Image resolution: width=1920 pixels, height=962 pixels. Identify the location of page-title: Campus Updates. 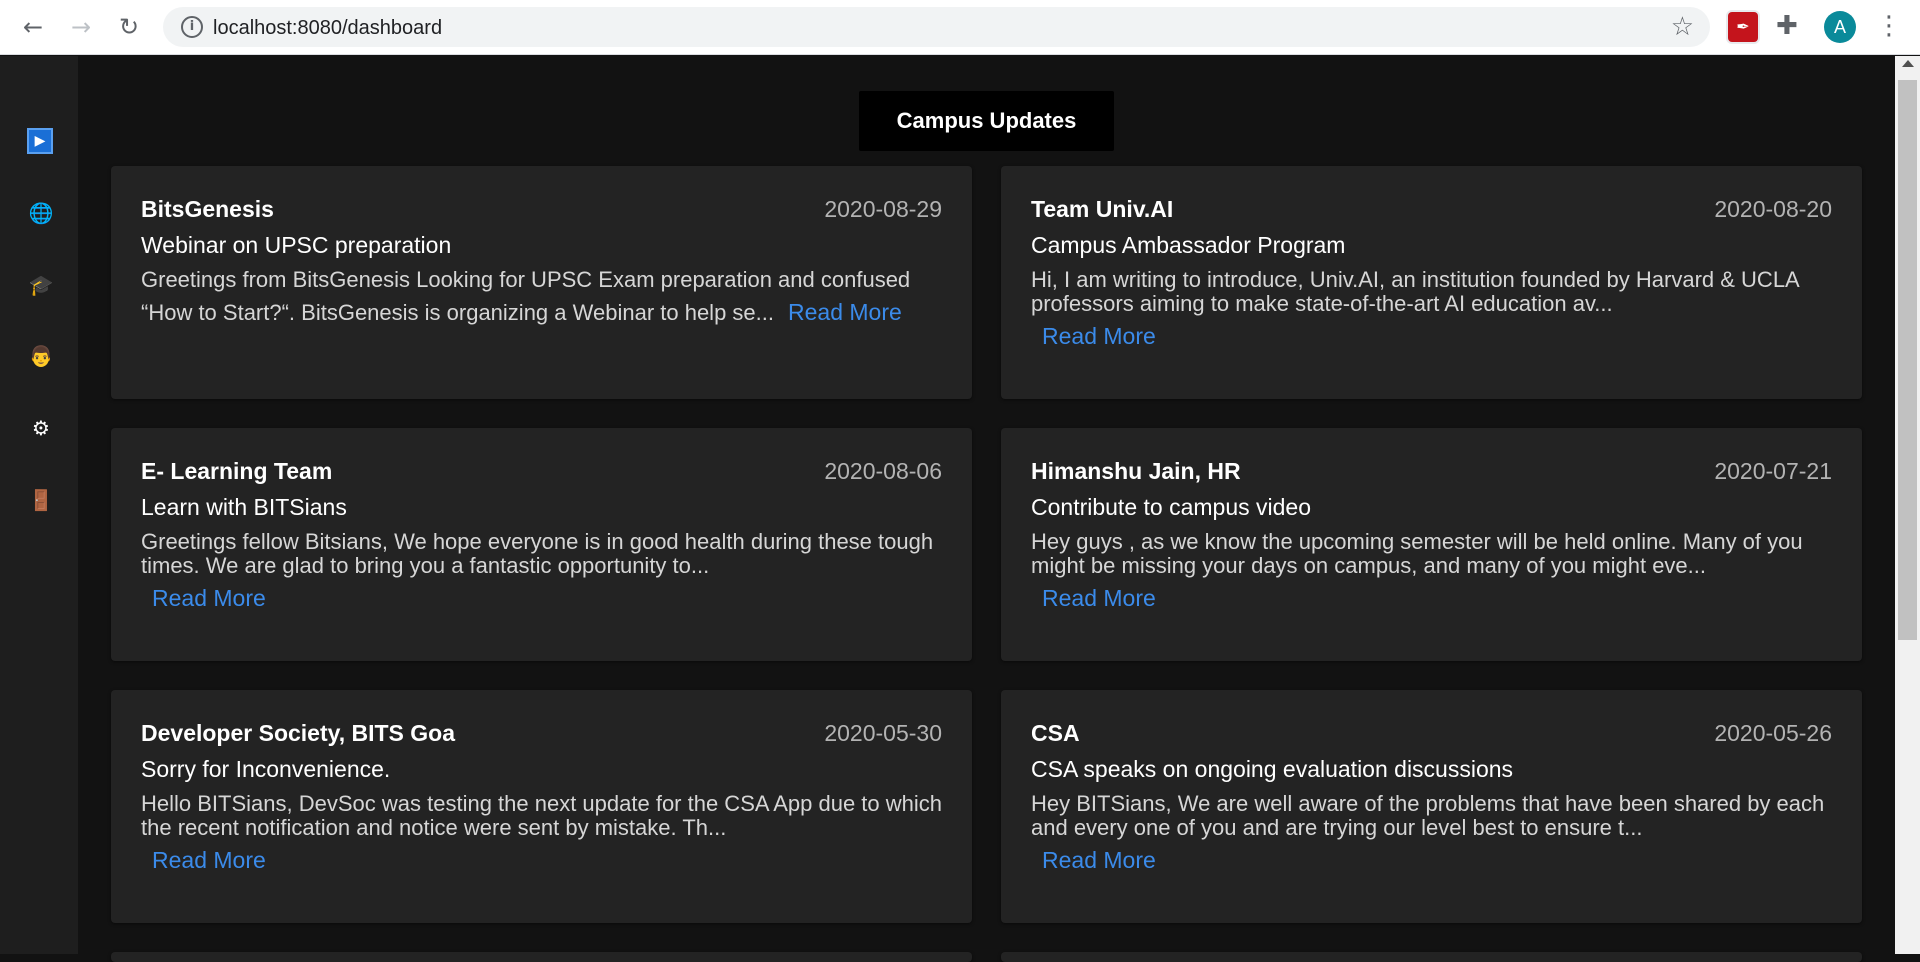
(986, 121).